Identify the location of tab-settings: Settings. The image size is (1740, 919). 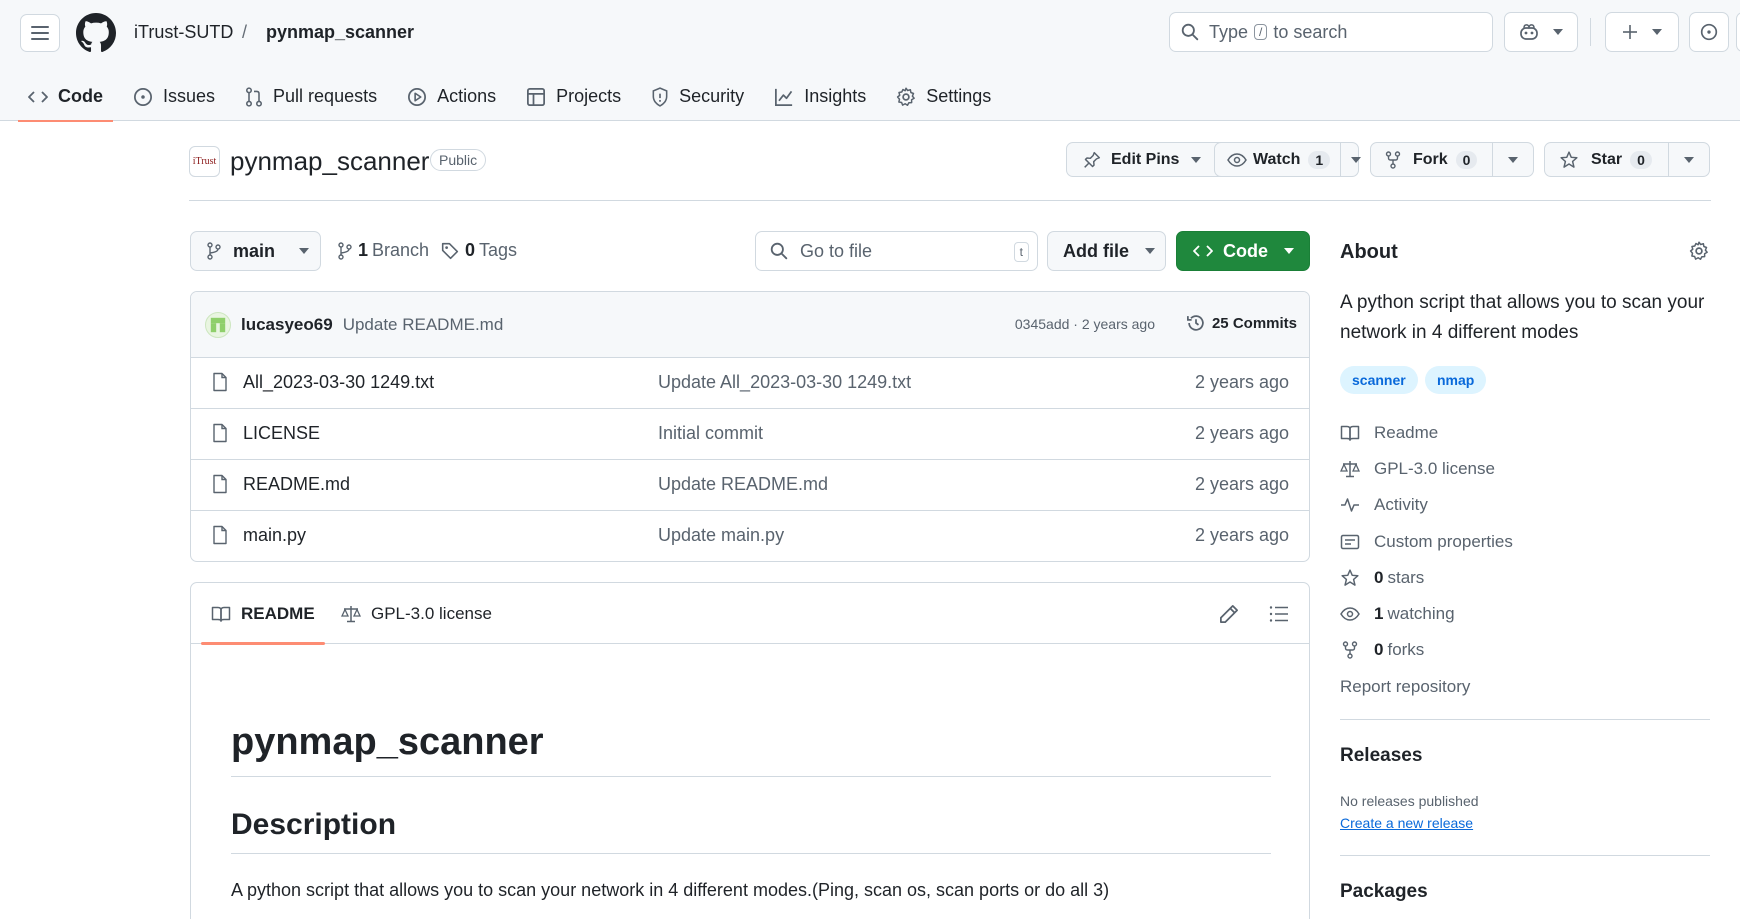
(943, 96).